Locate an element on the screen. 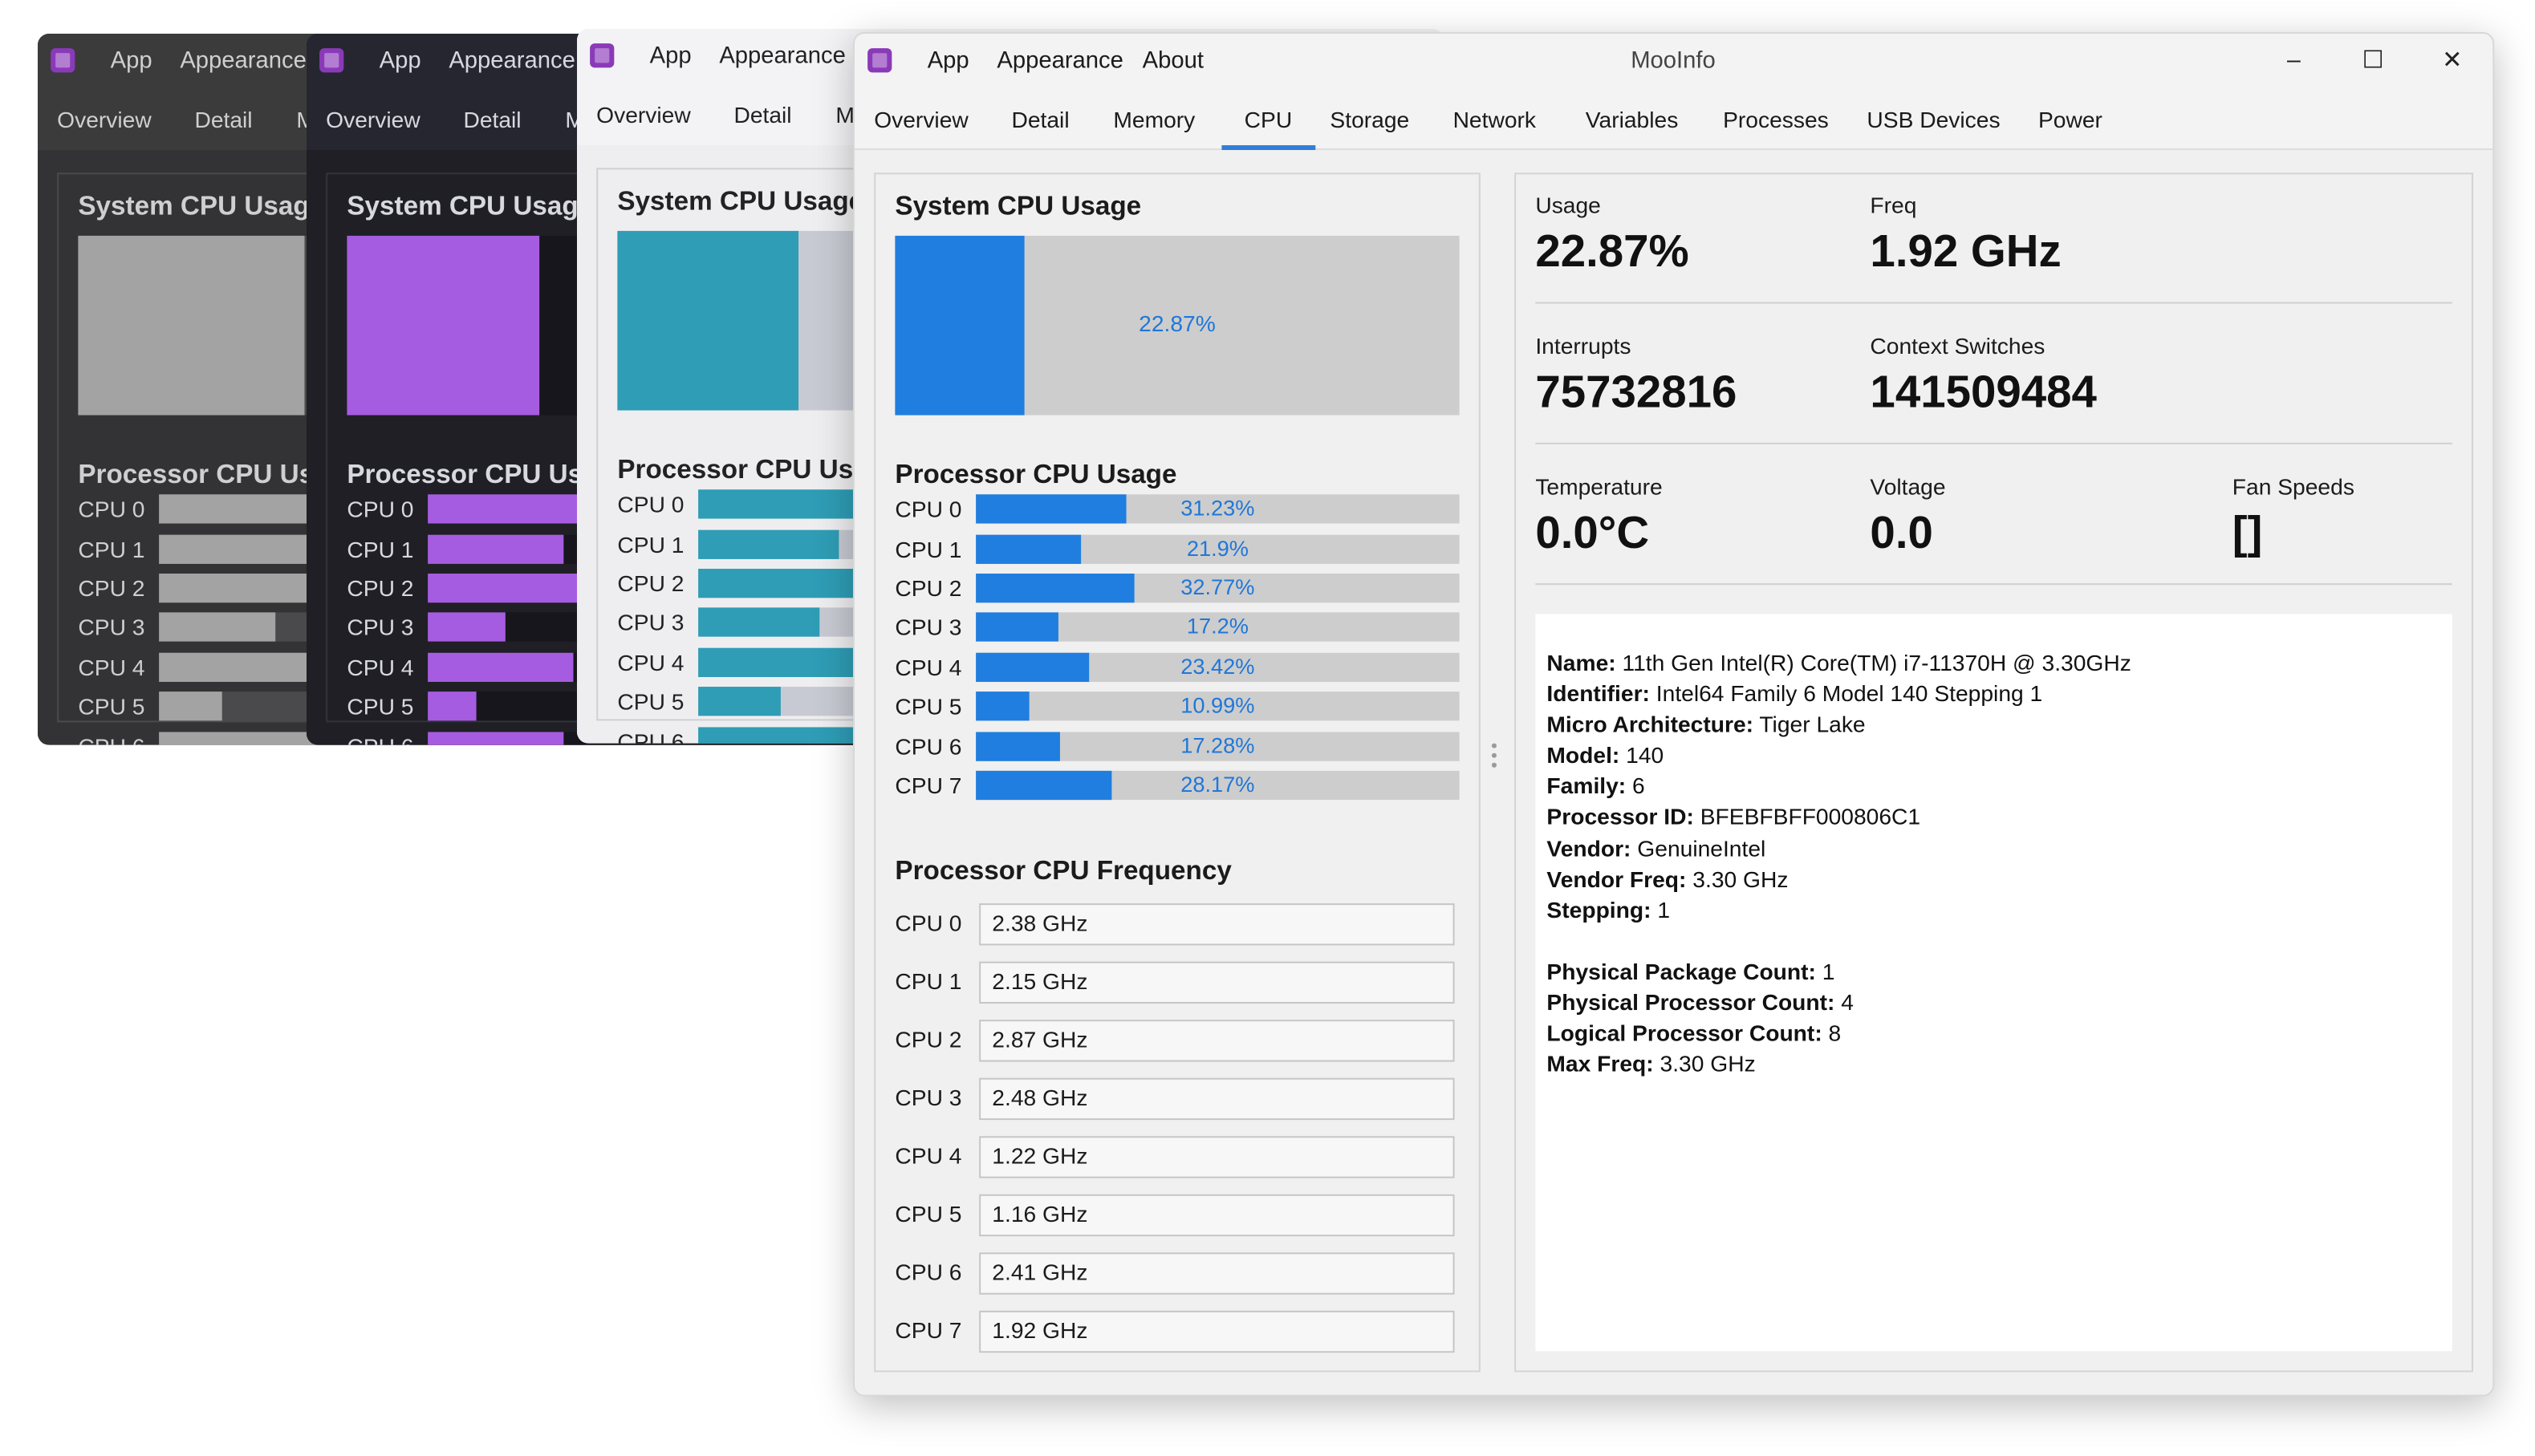 The height and width of the screenshot is (1456, 2535). stat-usage-value: 22.87% is located at coordinates (1612, 251).